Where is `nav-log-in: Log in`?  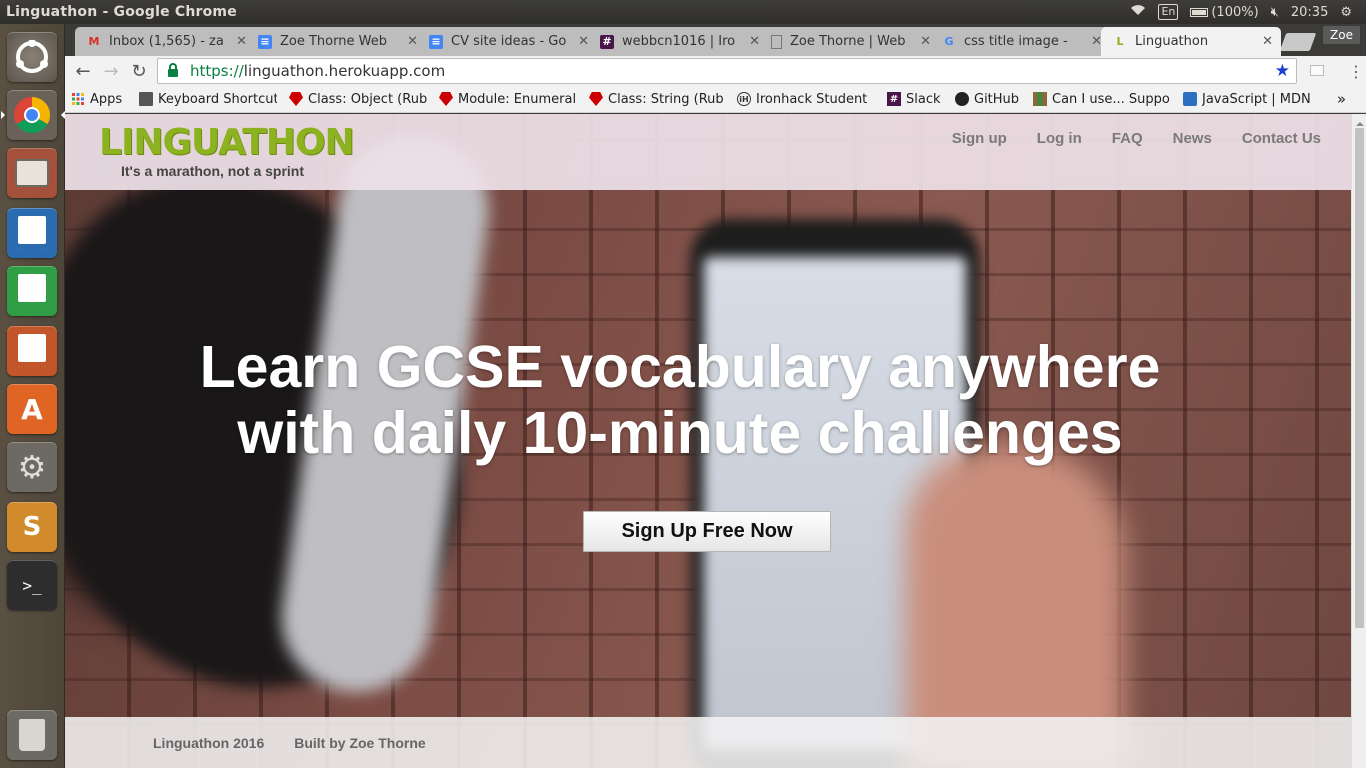 nav-log-in: Log in is located at coordinates (1059, 138).